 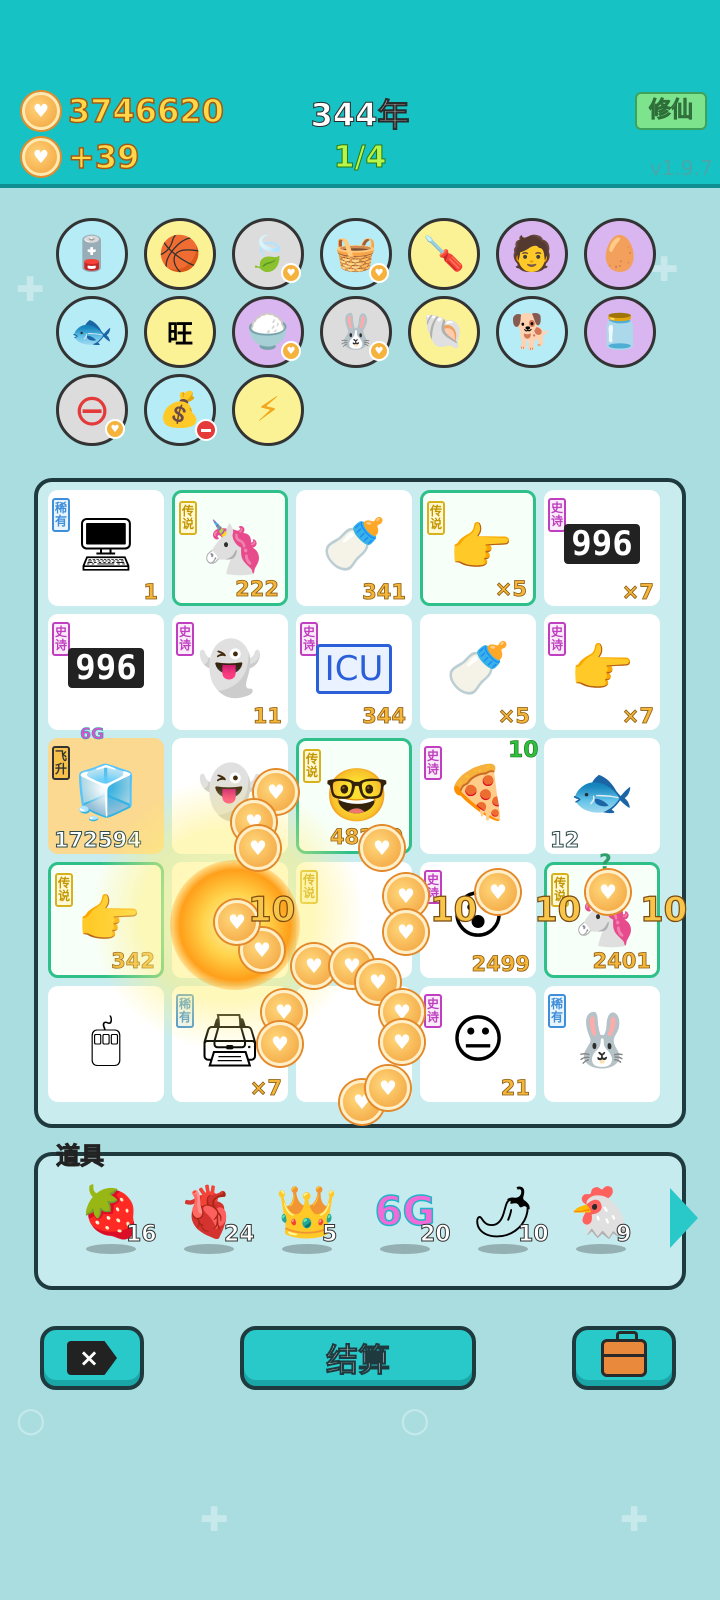 I want to click on board-cell: 史诗 👉 ×7, so click(x=602, y=672).